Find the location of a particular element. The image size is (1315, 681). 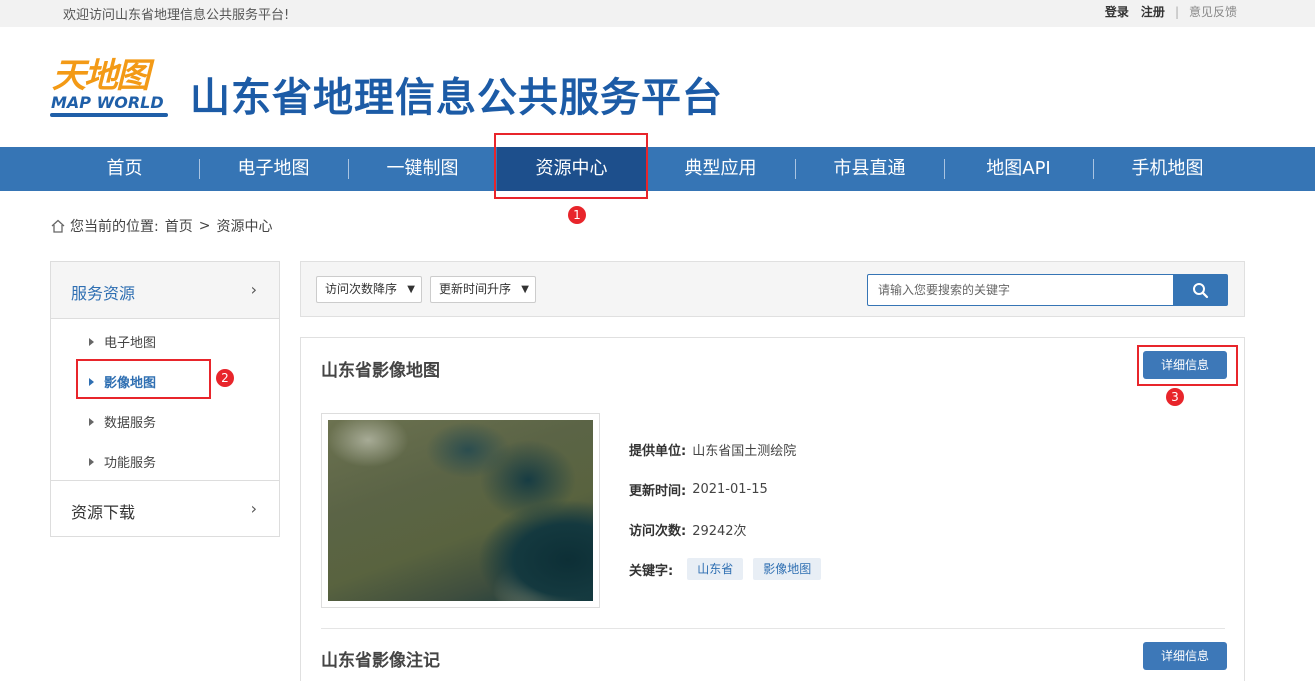

sort-by-update-select: 更新时间升序 ▼ is located at coordinates (483, 289).